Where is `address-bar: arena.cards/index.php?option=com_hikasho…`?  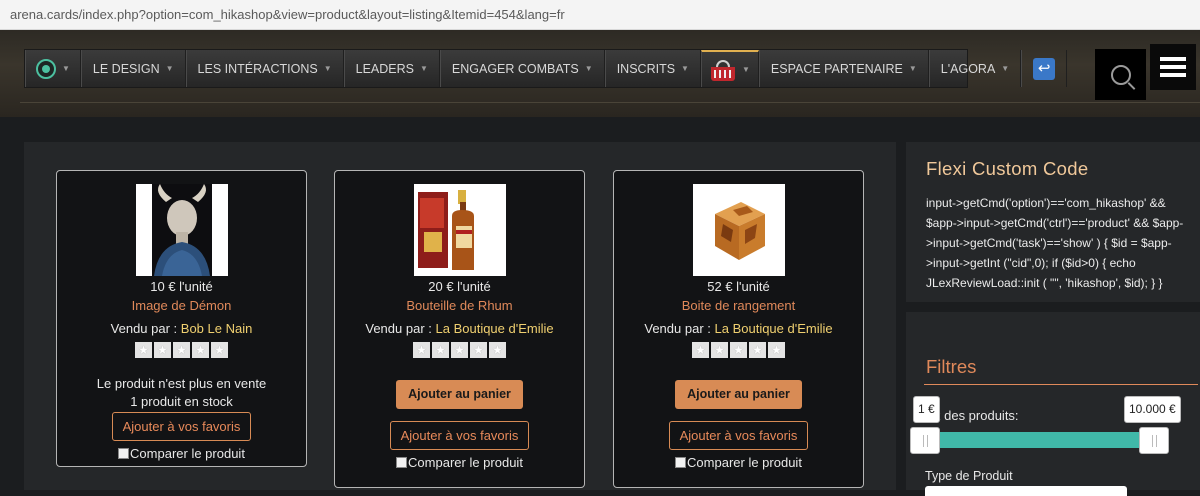
address-bar: arena.cards/index.php?option=com_hikasho… is located at coordinates (600, 15).